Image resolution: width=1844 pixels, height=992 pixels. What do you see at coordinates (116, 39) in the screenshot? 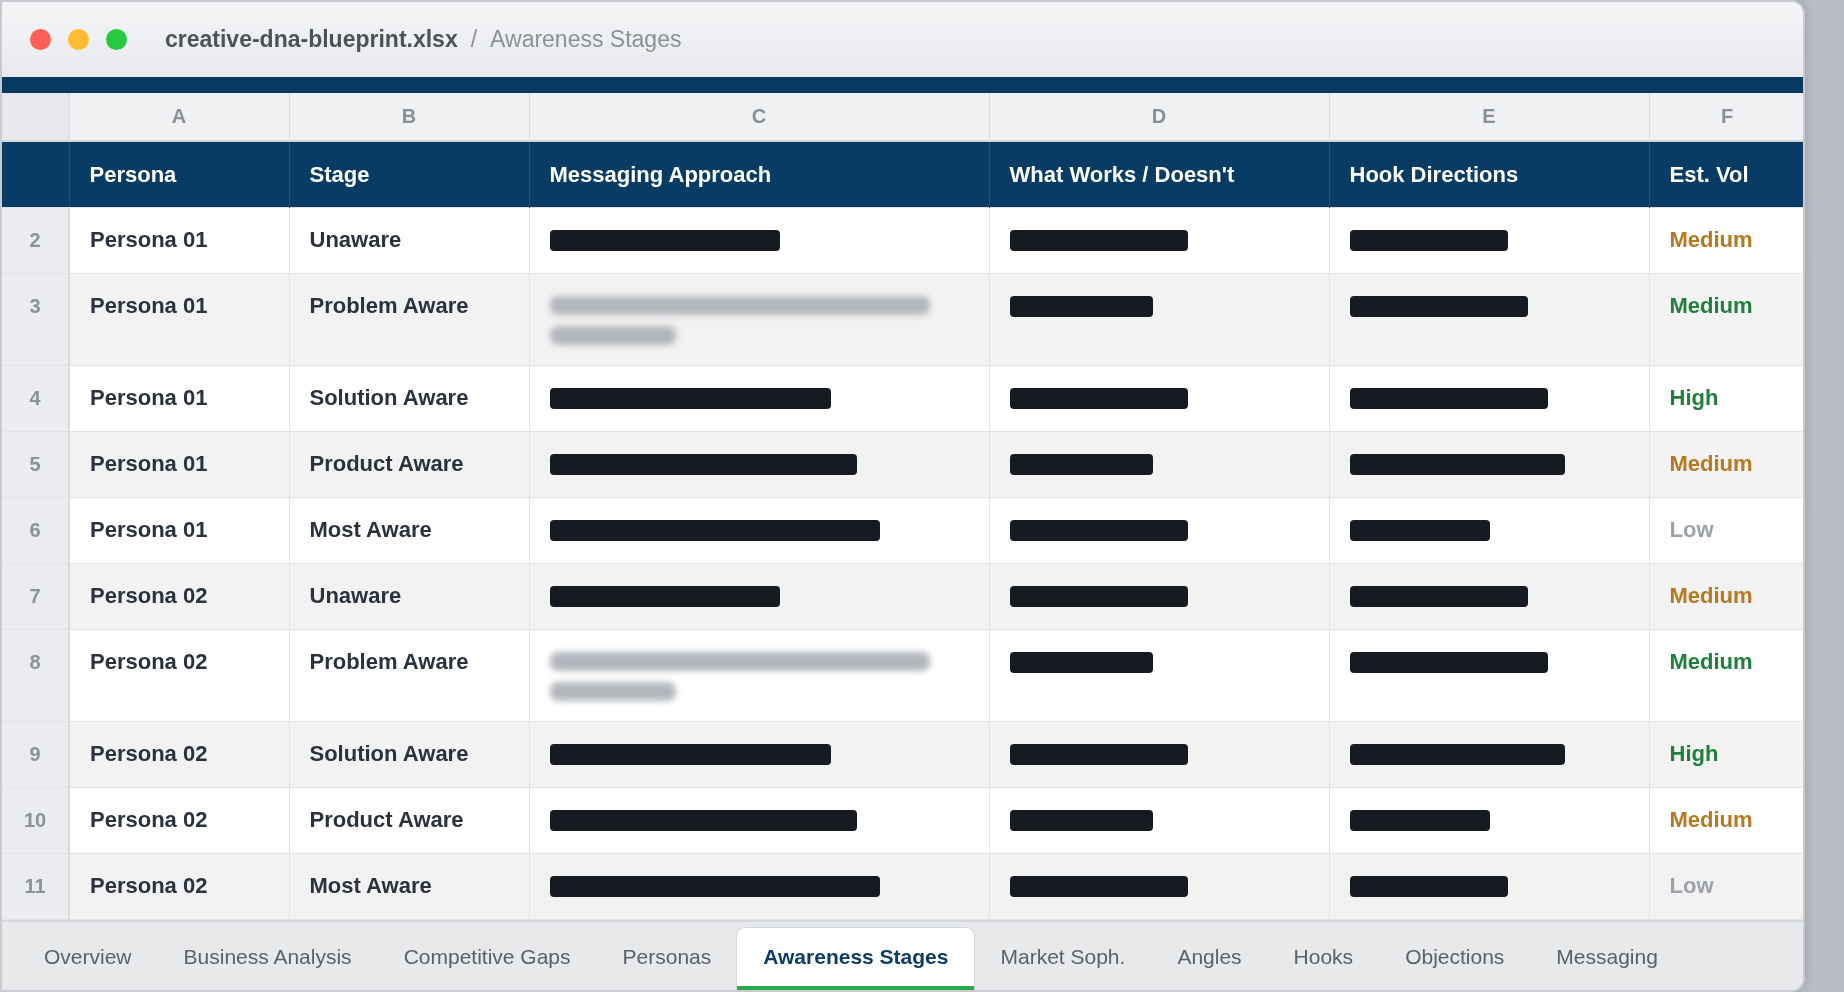
I see `zoom-button` at bounding box center [116, 39].